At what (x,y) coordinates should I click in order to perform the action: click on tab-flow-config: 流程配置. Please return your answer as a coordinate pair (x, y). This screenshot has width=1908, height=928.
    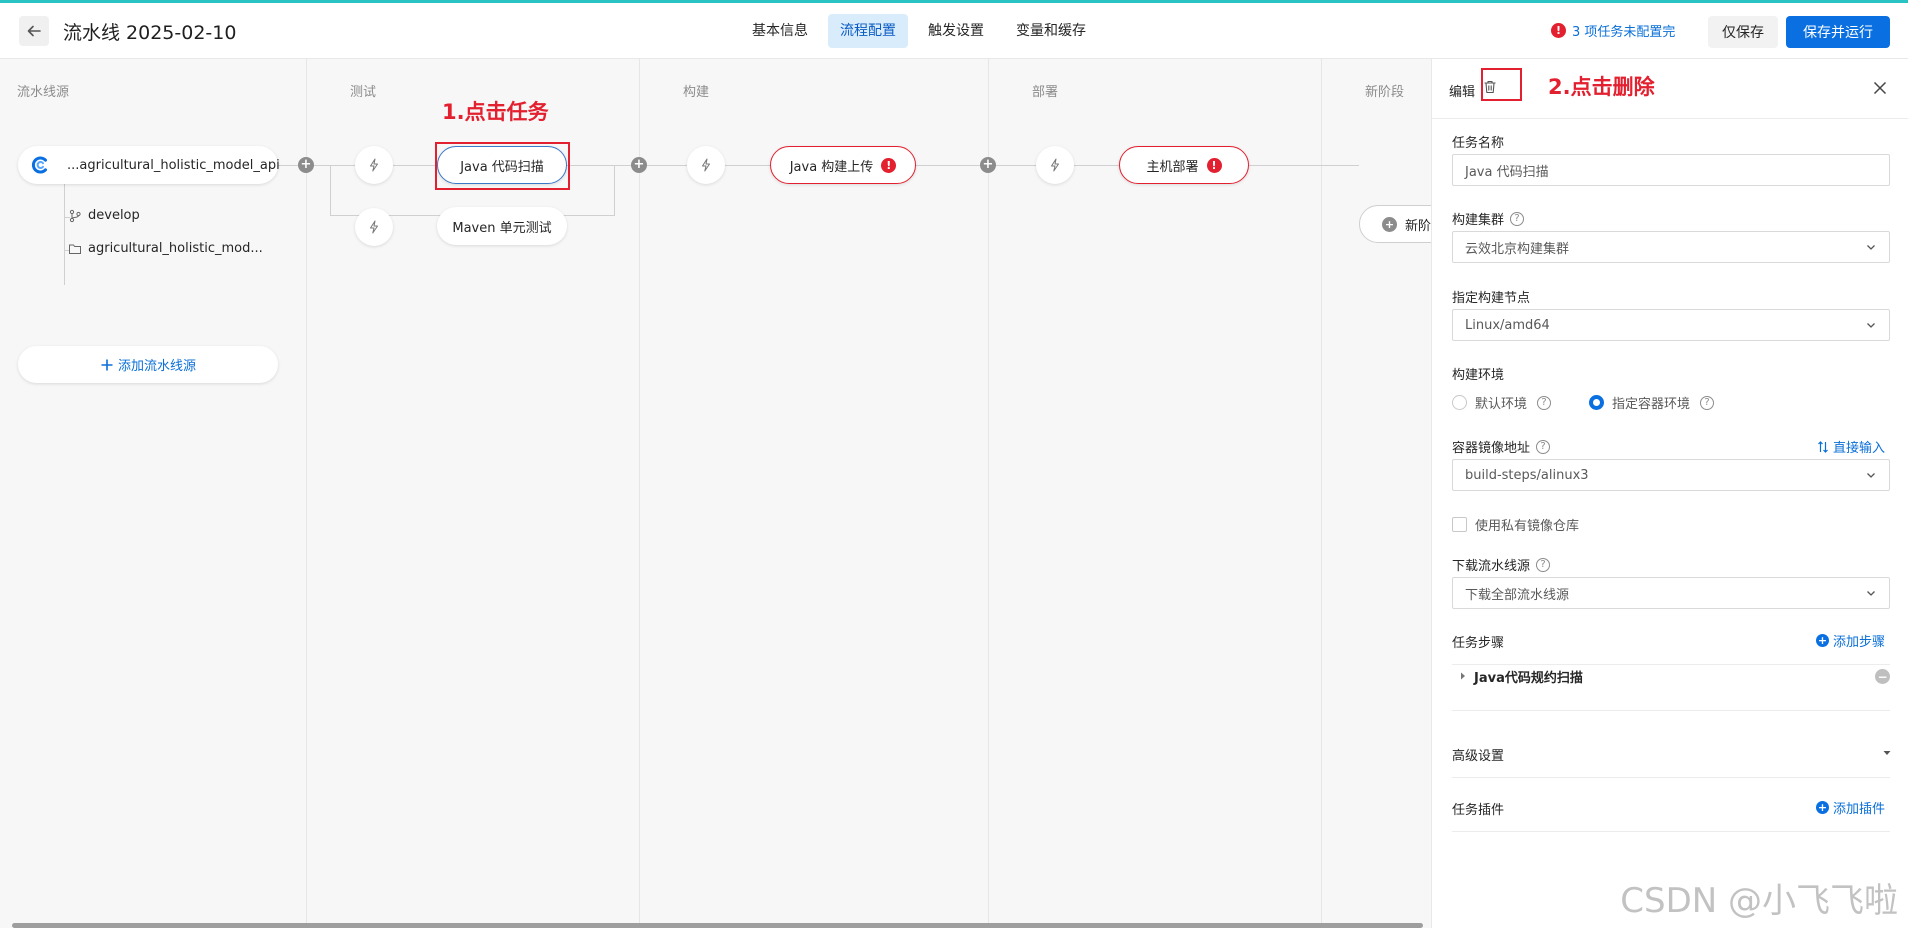
    Looking at the image, I should click on (868, 31).